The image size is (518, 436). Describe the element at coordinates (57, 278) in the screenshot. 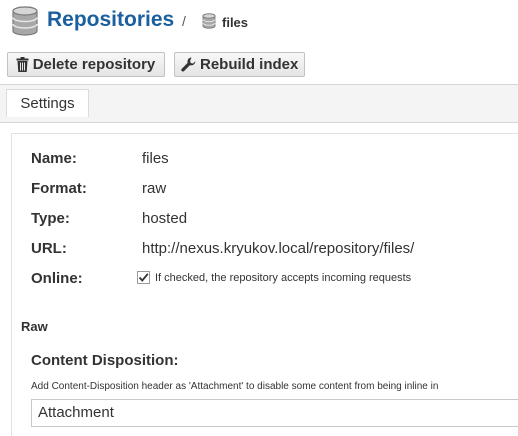

I see `online-label: Online:` at that location.